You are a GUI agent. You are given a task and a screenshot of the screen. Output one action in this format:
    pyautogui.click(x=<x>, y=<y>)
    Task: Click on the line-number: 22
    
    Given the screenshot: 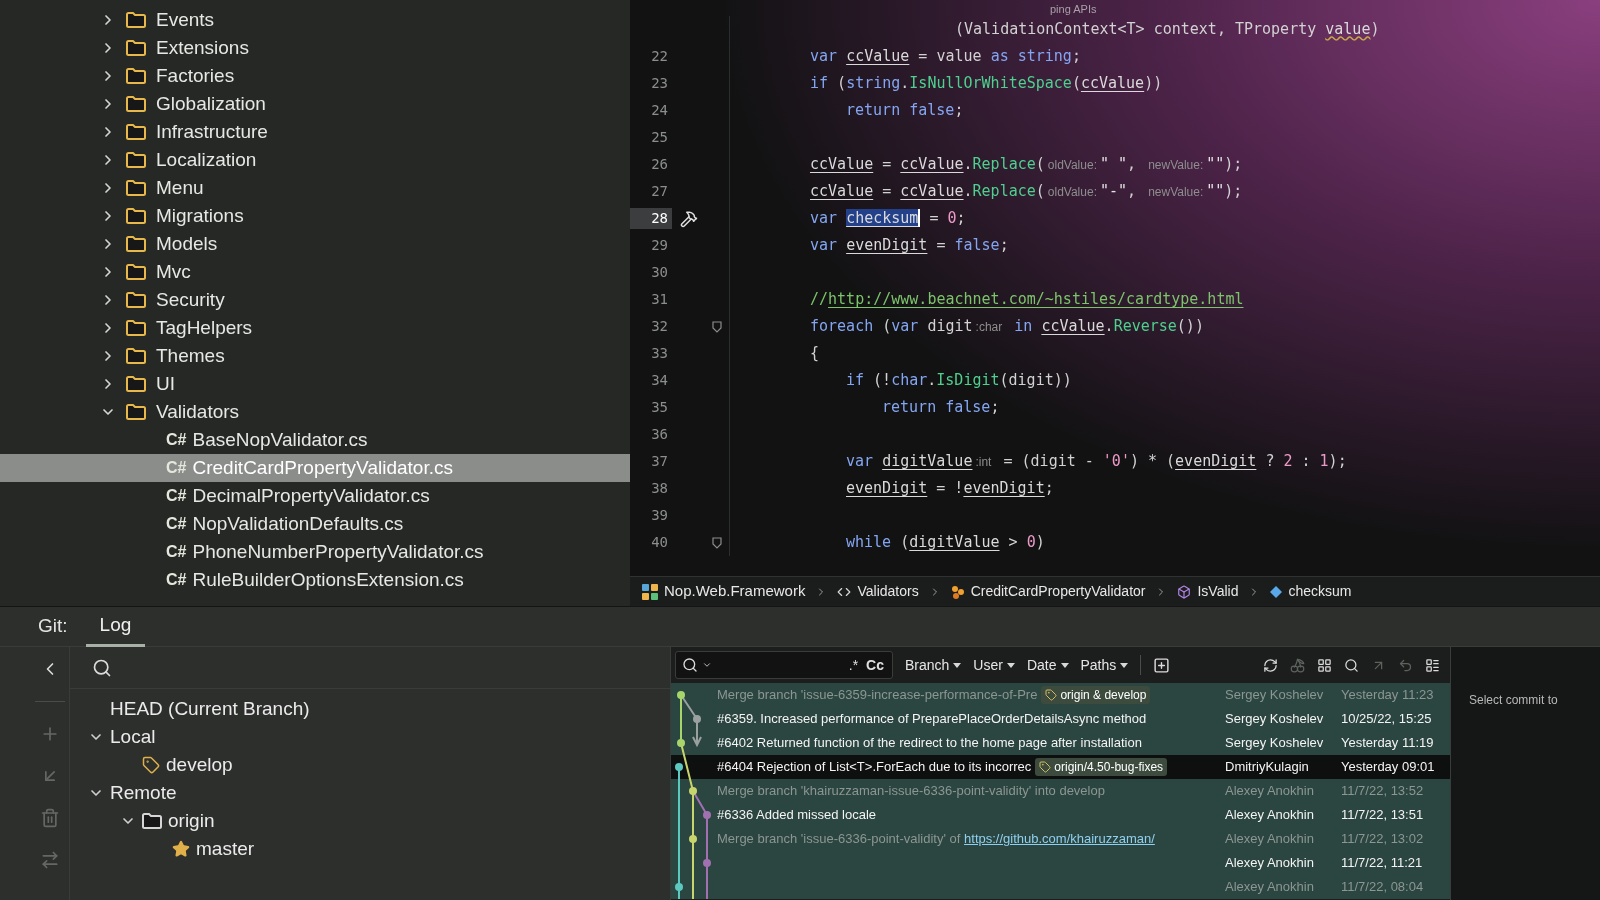 What is the action you would take?
    pyautogui.click(x=659, y=56)
    